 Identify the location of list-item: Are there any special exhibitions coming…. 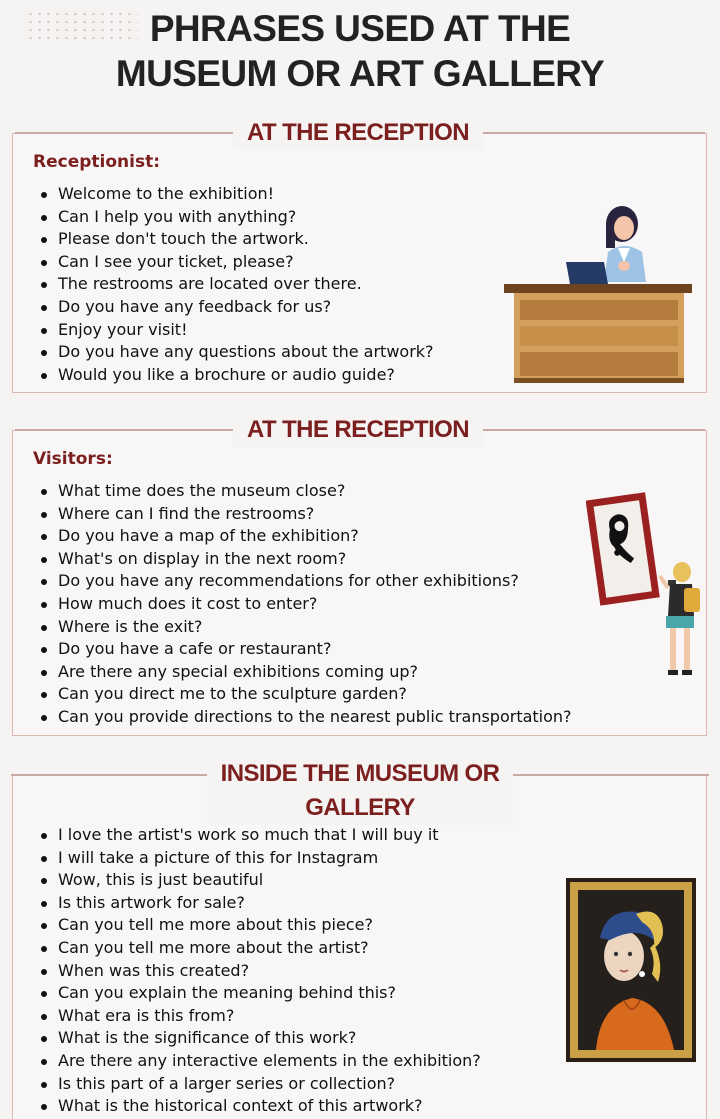
(306, 672).